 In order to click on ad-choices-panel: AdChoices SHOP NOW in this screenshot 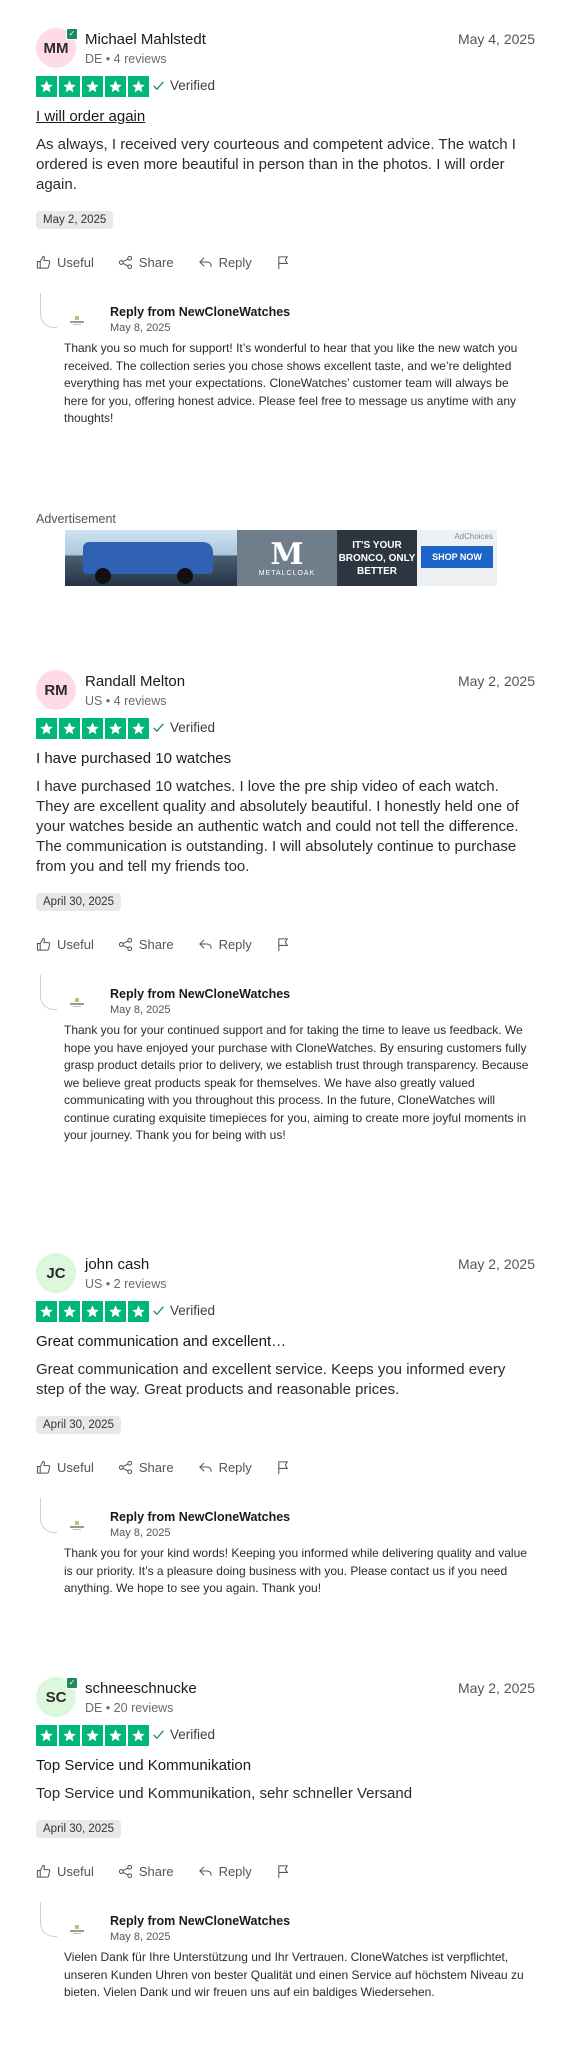, I will do `click(457, 558)`.